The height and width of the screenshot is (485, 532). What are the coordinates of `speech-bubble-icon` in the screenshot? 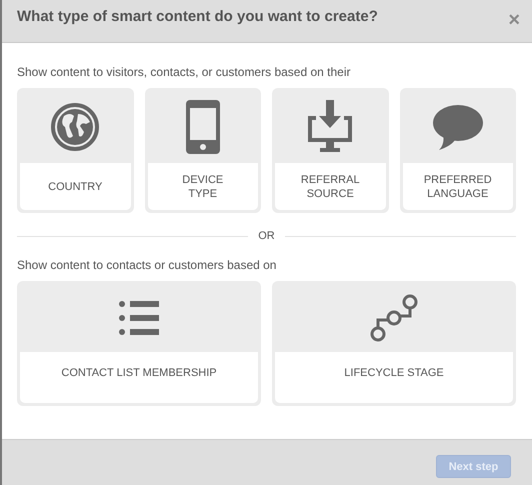 It's located at (457, 127).